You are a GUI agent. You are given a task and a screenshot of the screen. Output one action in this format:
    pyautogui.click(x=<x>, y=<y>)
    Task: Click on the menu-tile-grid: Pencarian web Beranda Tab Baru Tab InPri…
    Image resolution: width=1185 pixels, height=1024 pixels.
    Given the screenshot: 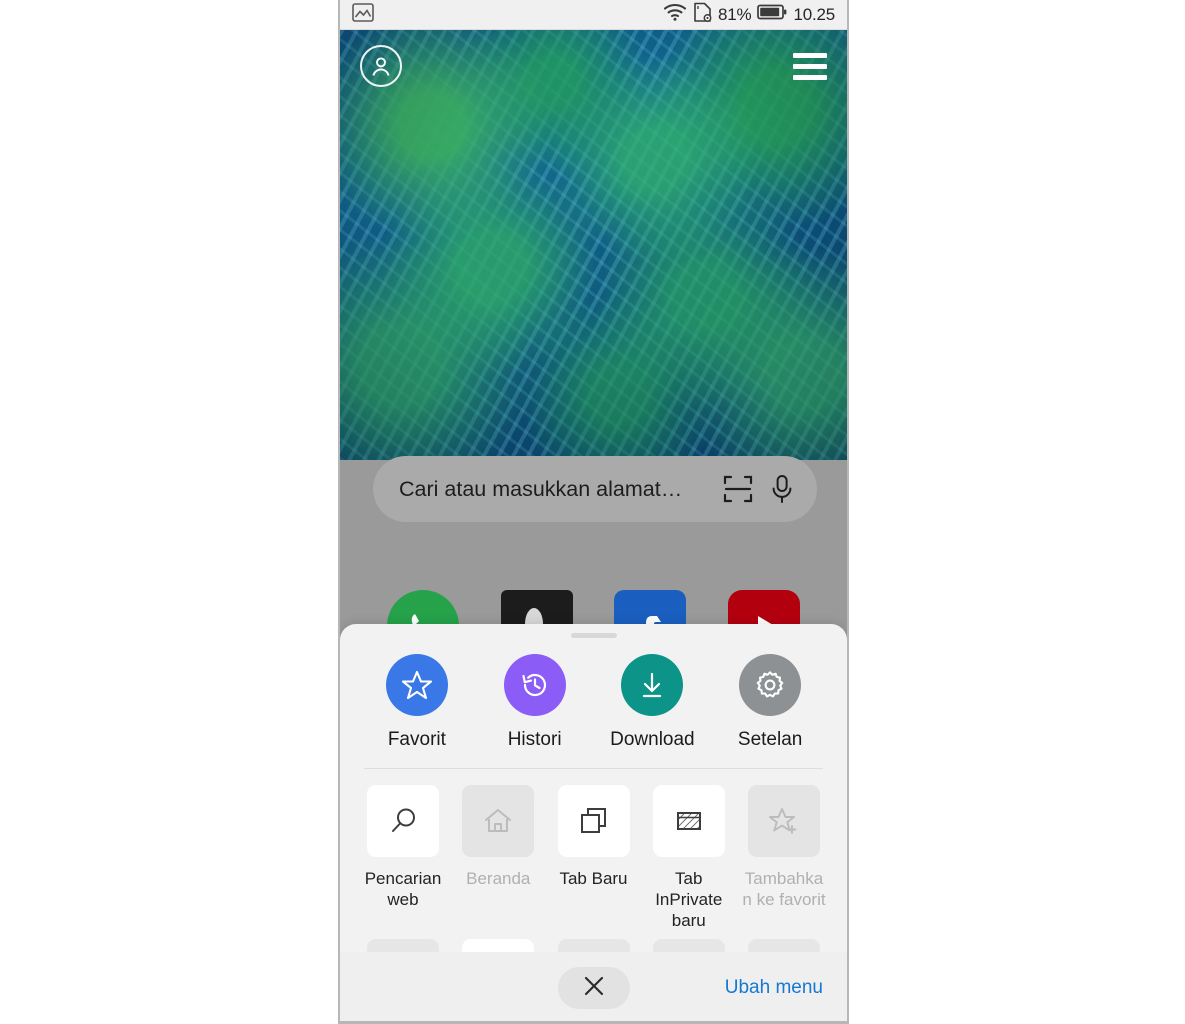 What is the action you would take?
    pyautogui.click(x=593, y=850)
    